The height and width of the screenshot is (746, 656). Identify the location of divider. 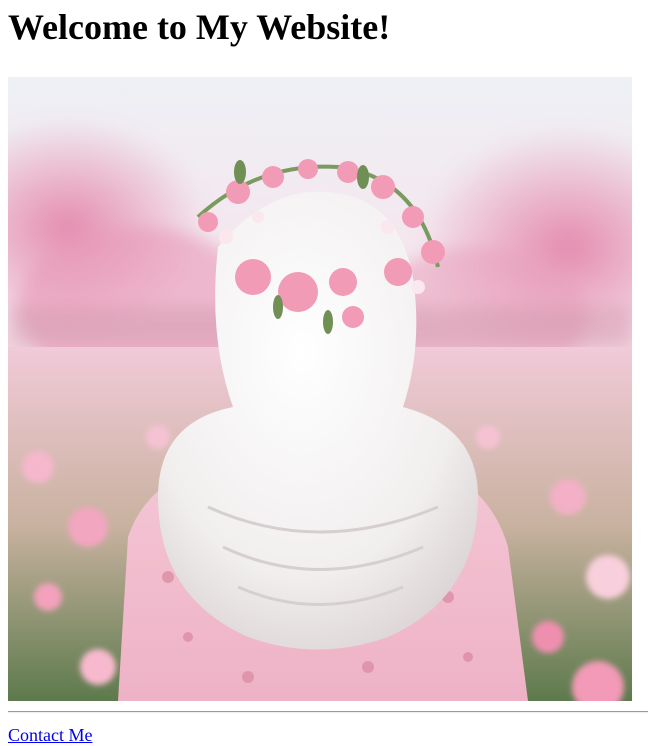
(328, 712).